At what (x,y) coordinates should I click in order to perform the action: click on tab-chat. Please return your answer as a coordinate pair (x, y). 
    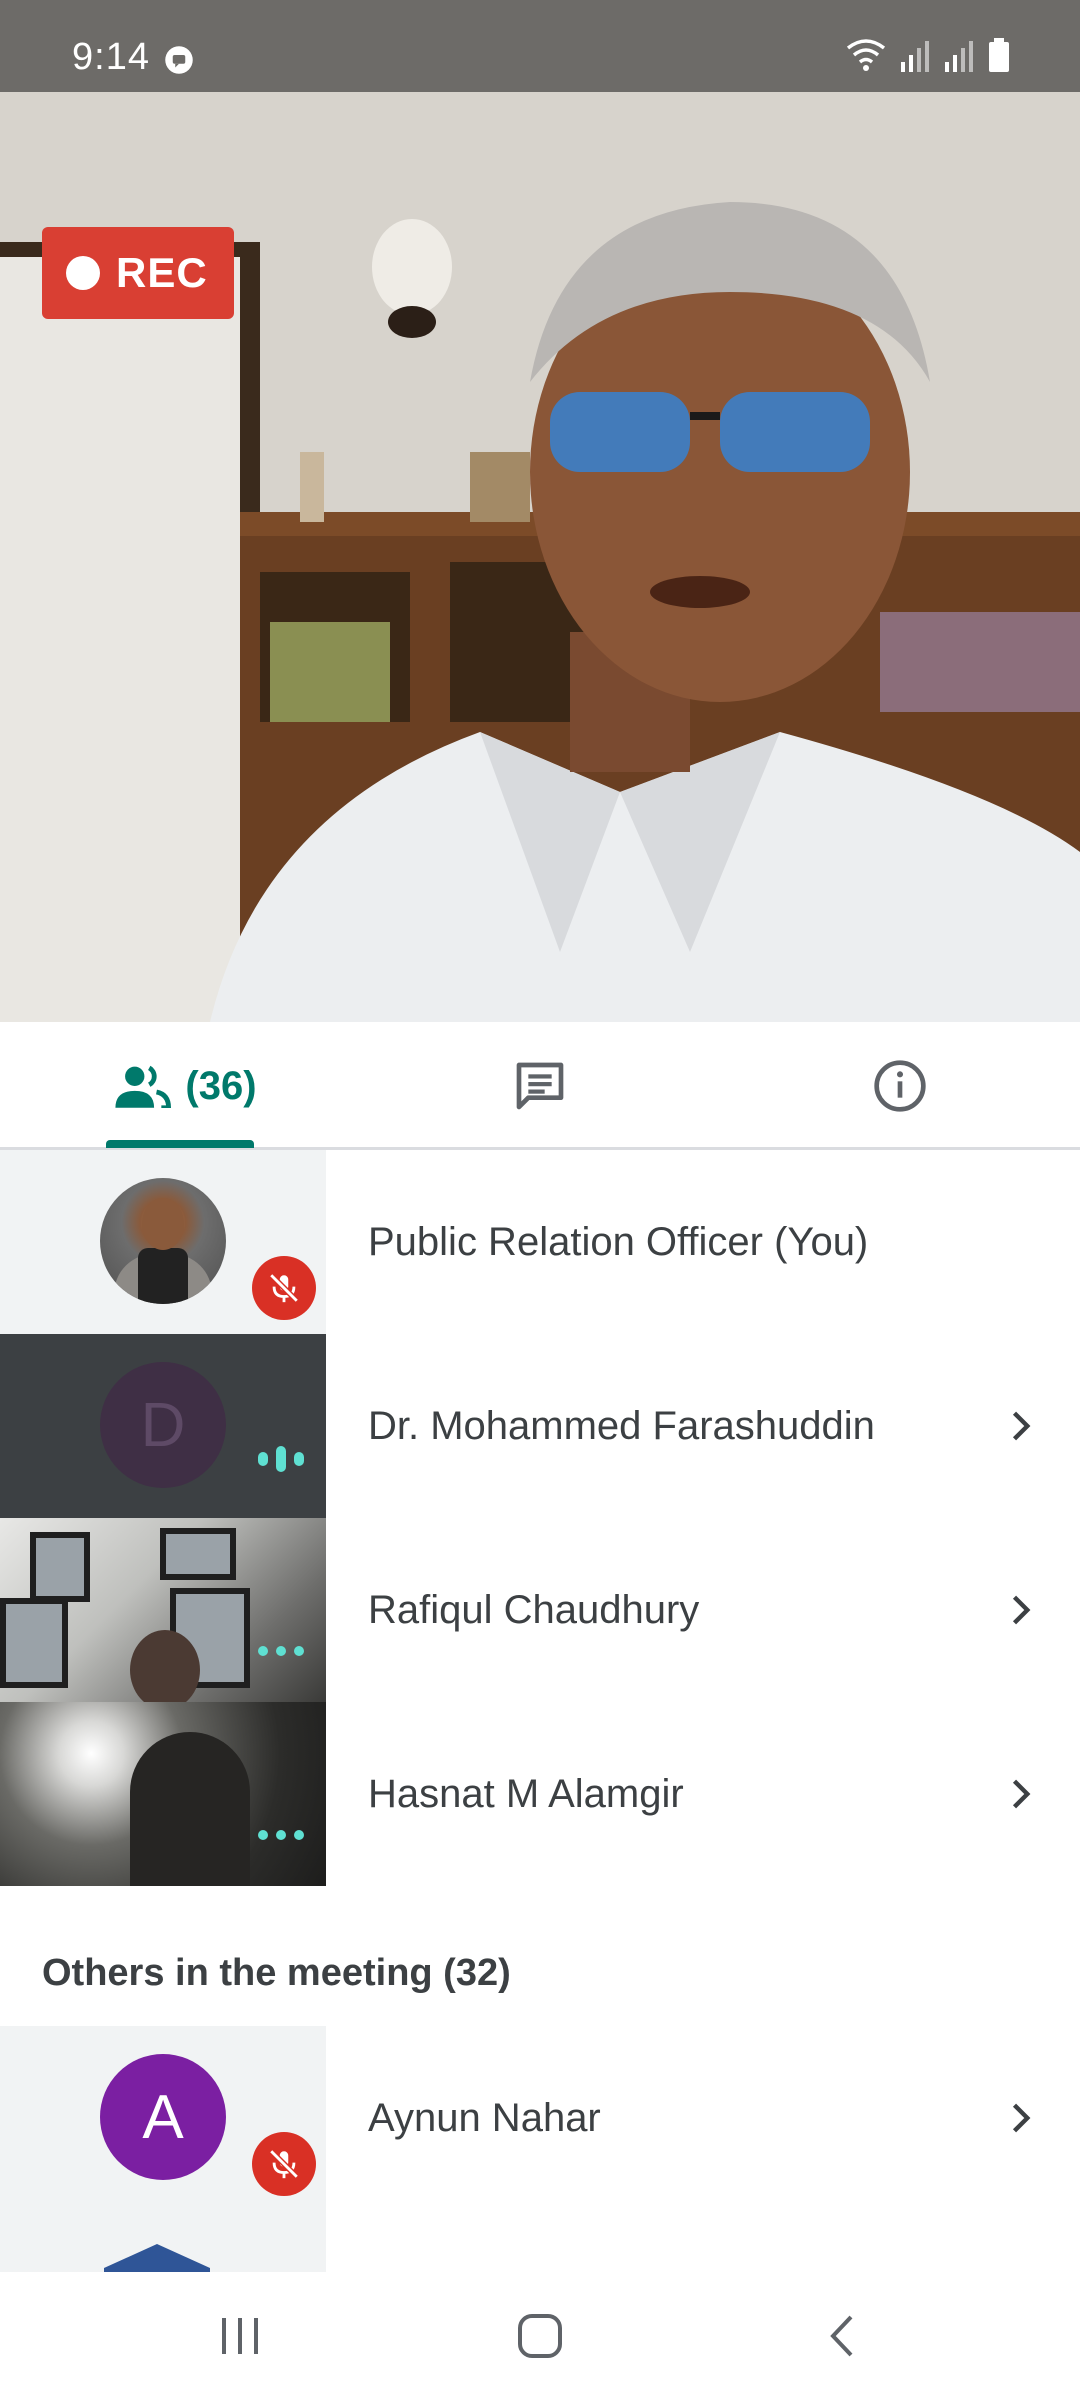
    Looking at the image, I should click on (540, 1086).